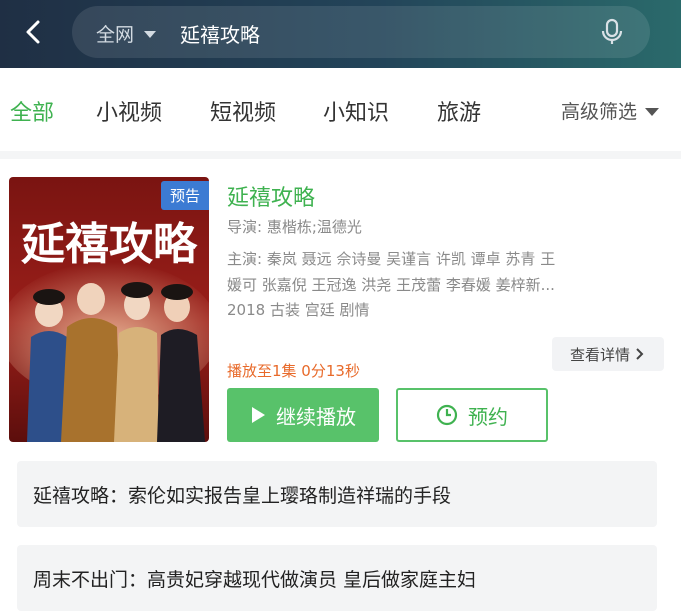 The height and width of the screenshot is (611, 681). Describe the element at coordinates (459, 111) in the screenshot. I see `tab-travel: 旅游` at that location.